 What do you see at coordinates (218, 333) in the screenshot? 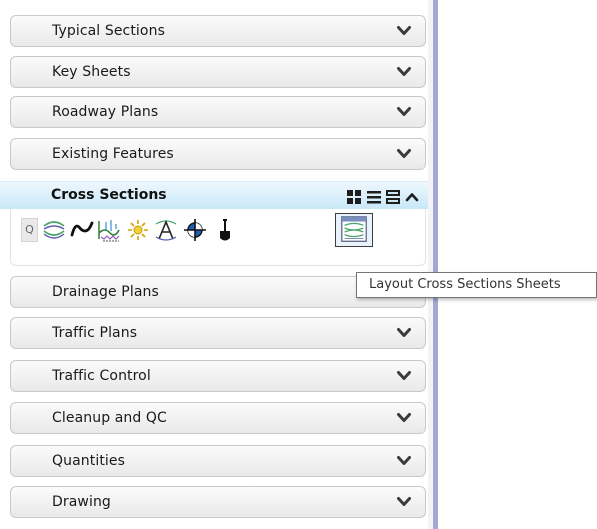
I see `section-traffic-plans: Traffic Plans` at bounding box center [218, 333].